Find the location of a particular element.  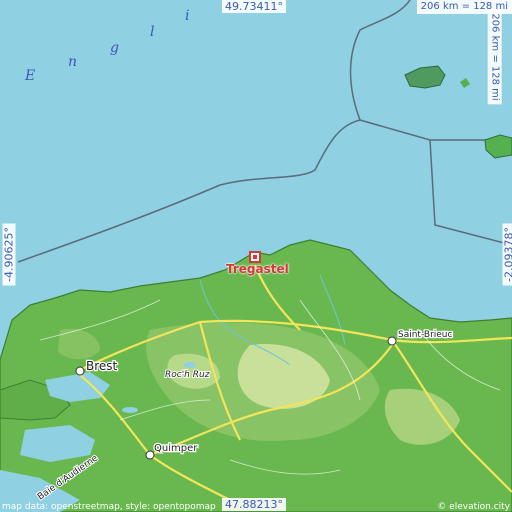

highlight-label: Tregastel is located at coordinates (257, 269).